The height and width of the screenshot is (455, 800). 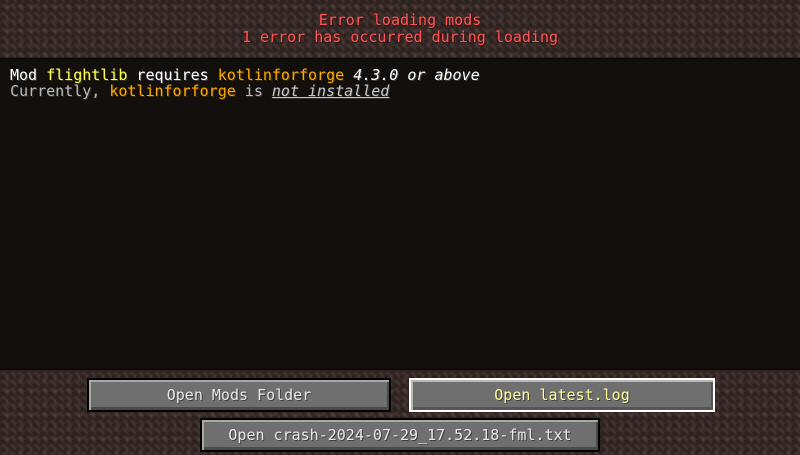 What do you see at coordinates (562, 395) in the screenshot?
I see `open-latest-log-button: Open latest.log` at bounding box center [562, 395].